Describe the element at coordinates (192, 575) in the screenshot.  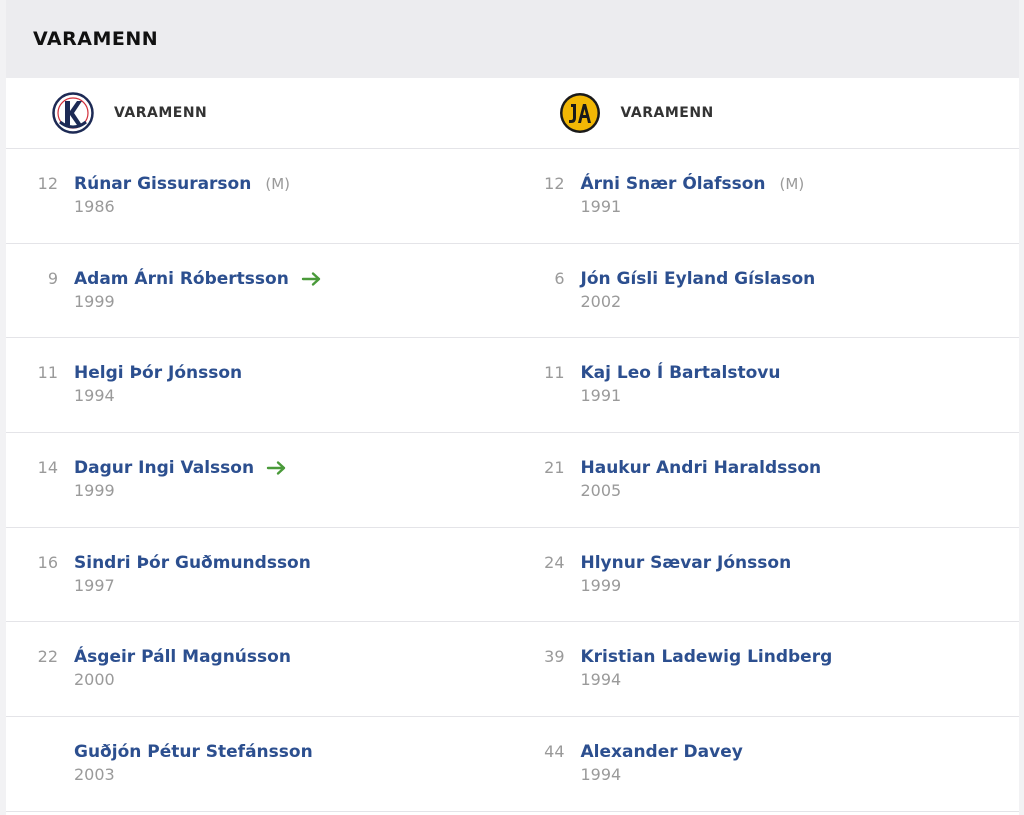
I see `player-info: Sindri Þór Guðmundsson 1997` at that location.